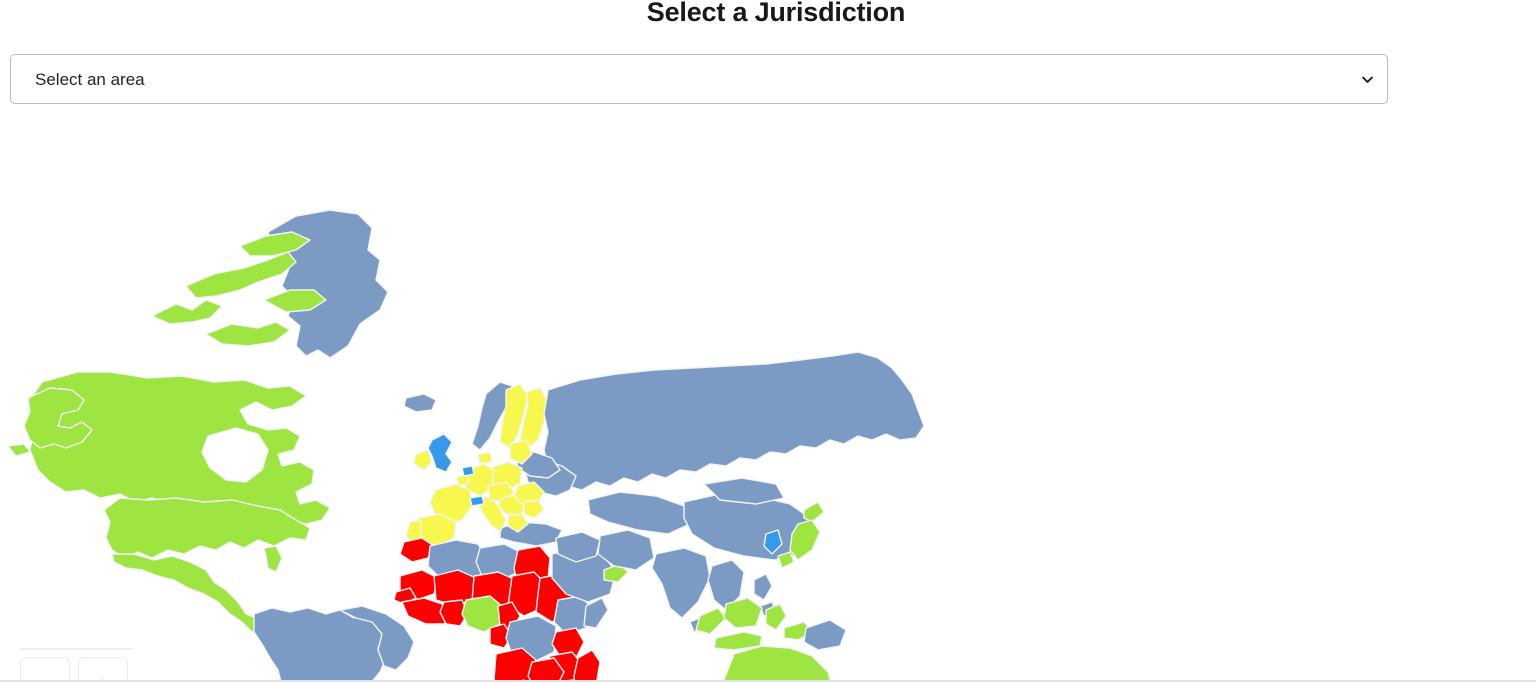 The image size is (1536, 682). What do you see at coordinates (273, 559) in the screenshot?
I see `region-us-florida` at bounding box center [273, 559].